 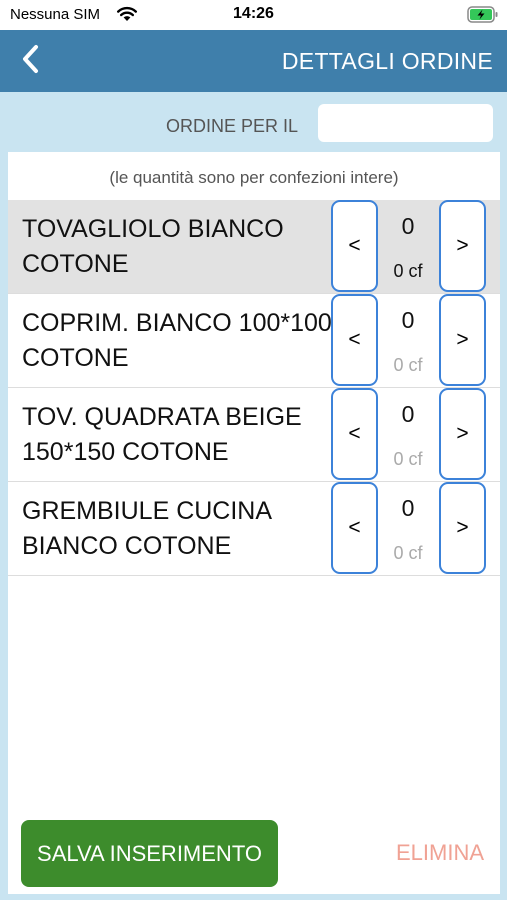 What do you see at coordinates (254, 177) in the screenshot?
I see `quantity-note: (le quantità sono per confezioni intere)` at bounding box center [254, 177].